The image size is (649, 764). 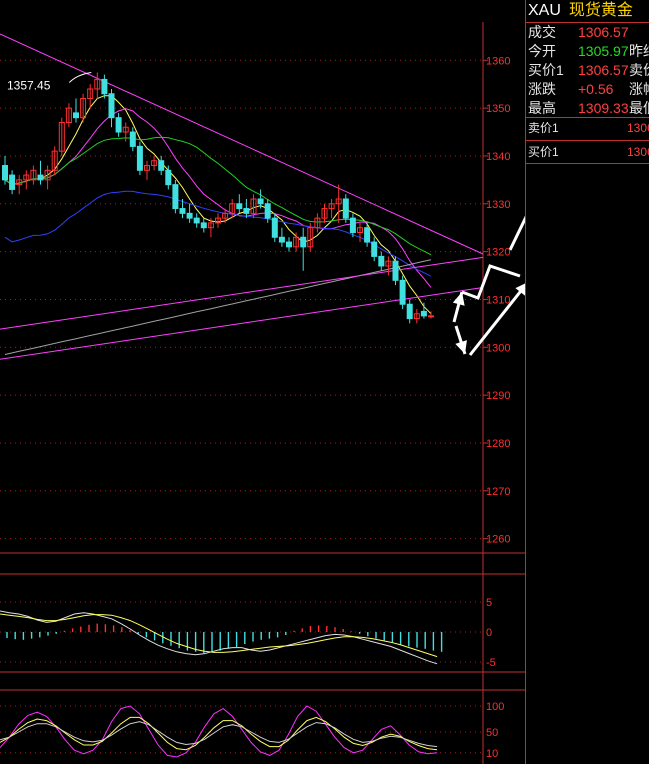 I want to click on quote-value: +0.56, so click(x=596, y=89).